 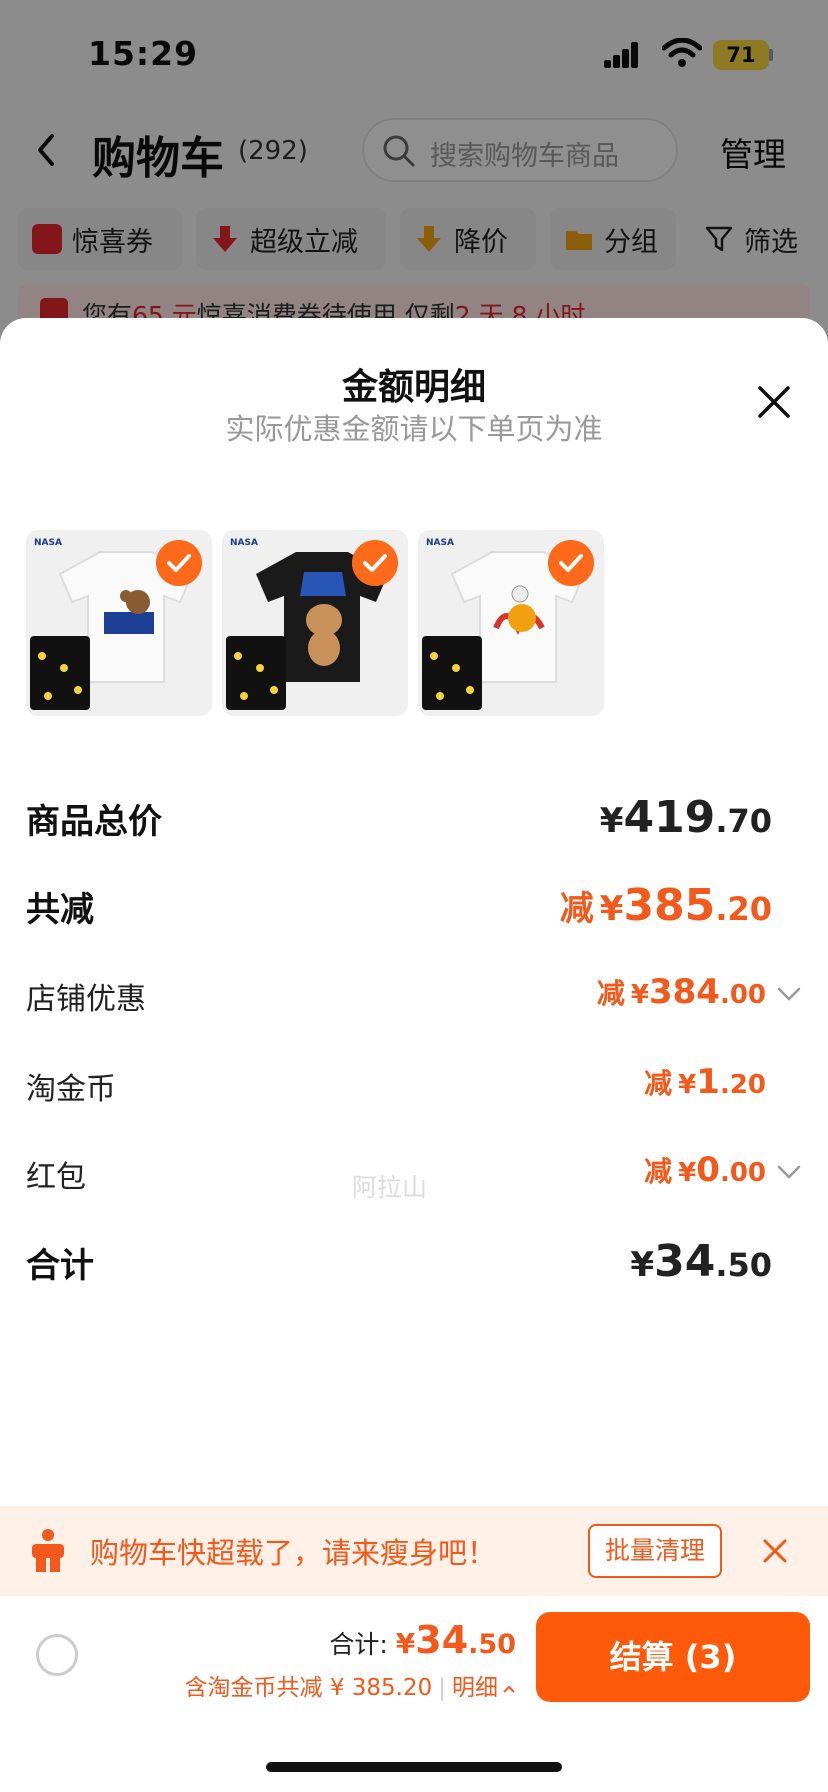 I want to click on selected-products: NASA NASA NASA, so click(x=326, y=623).